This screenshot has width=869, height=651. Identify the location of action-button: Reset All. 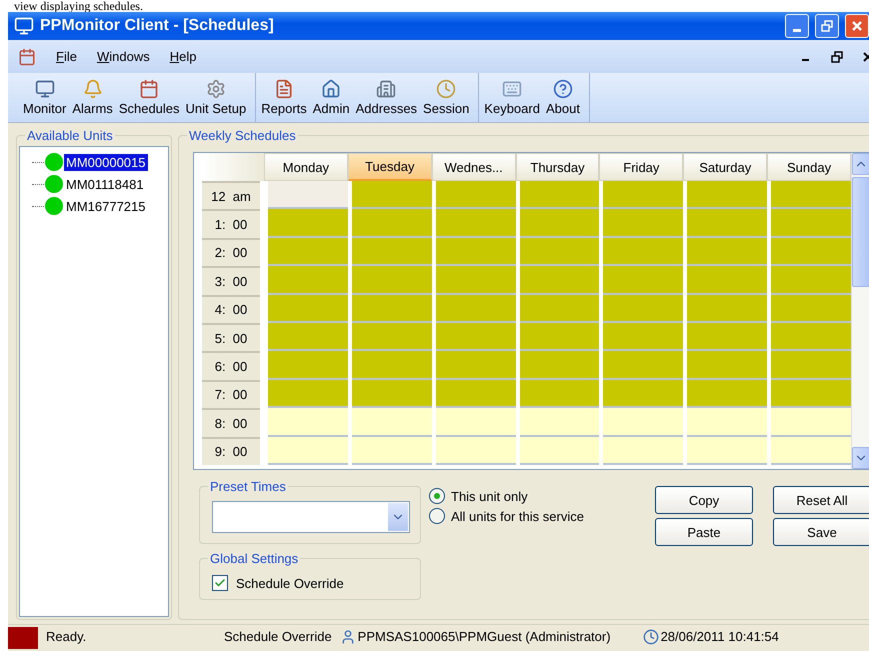
(821, 500).